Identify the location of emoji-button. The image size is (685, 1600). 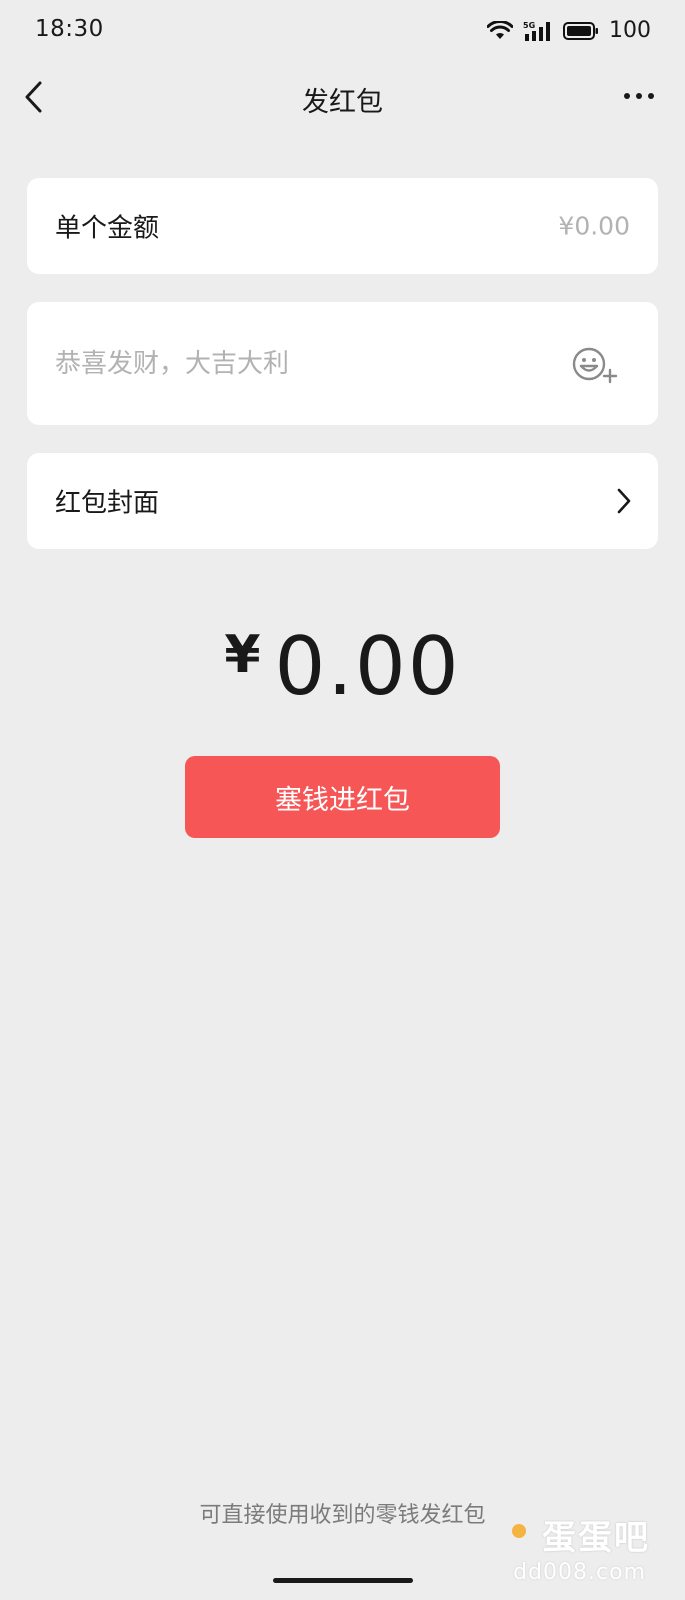
(595, 365).